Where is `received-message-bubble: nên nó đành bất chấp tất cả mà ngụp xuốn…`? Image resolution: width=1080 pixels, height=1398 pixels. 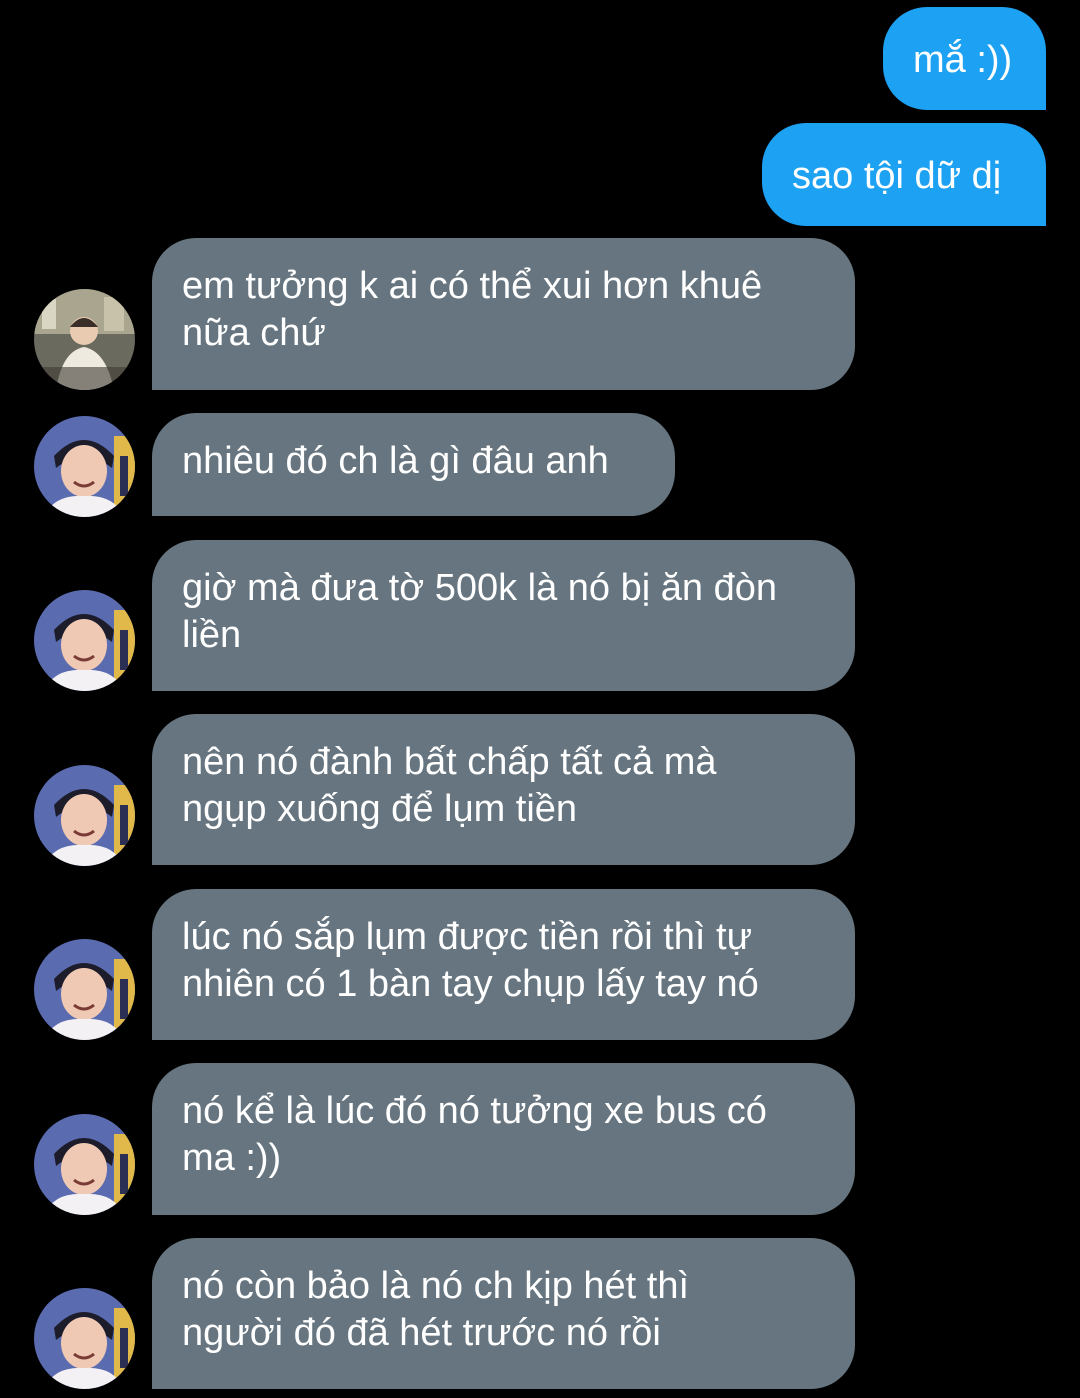
received-message-bubble: nên nó đành bất chấp tất cả mà ngụp xuốn… is located at coordinates (503, 789).